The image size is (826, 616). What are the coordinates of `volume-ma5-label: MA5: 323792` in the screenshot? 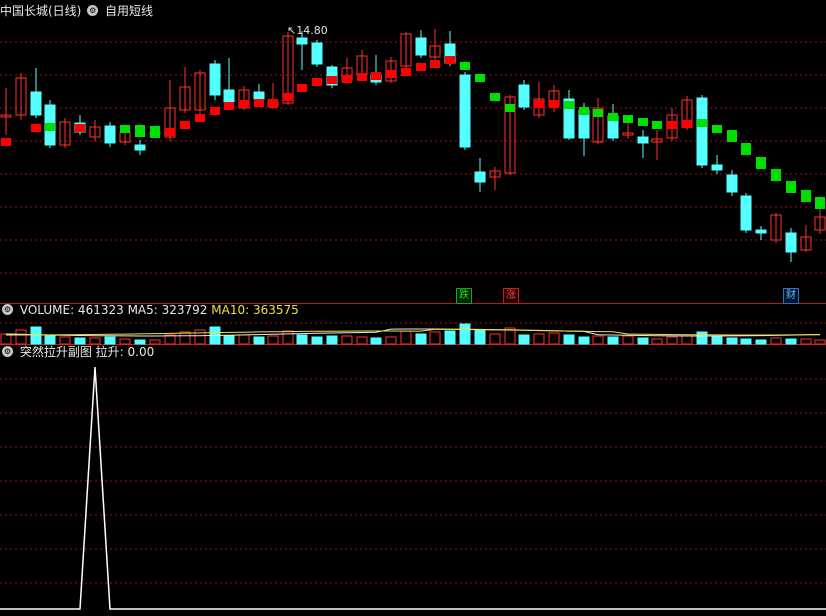 It's located at (167, 310).